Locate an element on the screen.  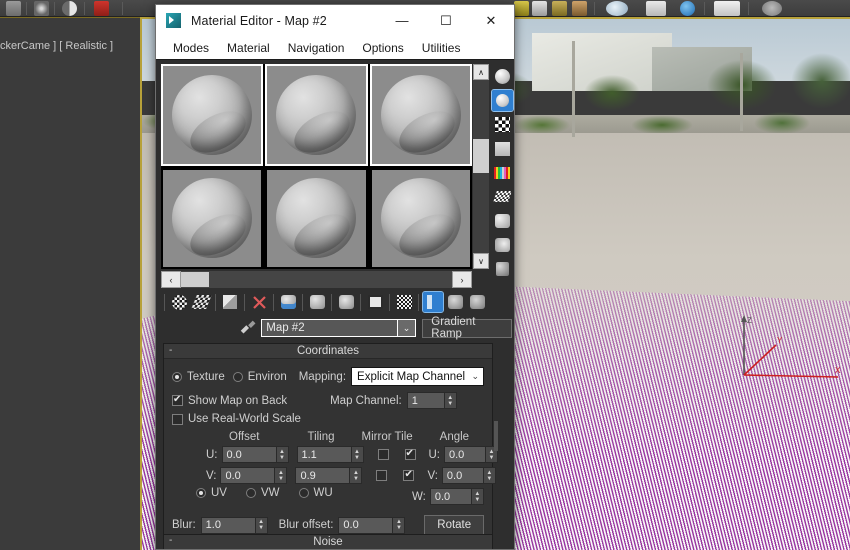
map-channel-stepper: 1 ▲ ▼ is located at coordinates (431, 400).